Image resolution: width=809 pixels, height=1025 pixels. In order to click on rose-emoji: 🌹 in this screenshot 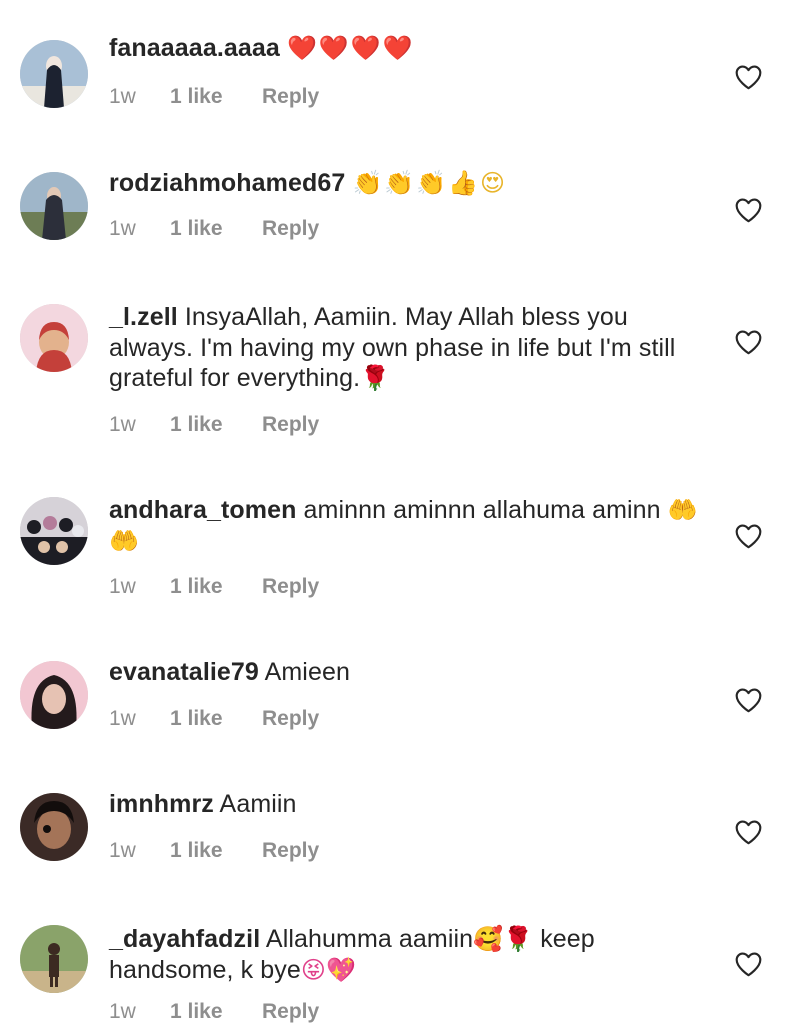, I will do `click(375, 378)`.